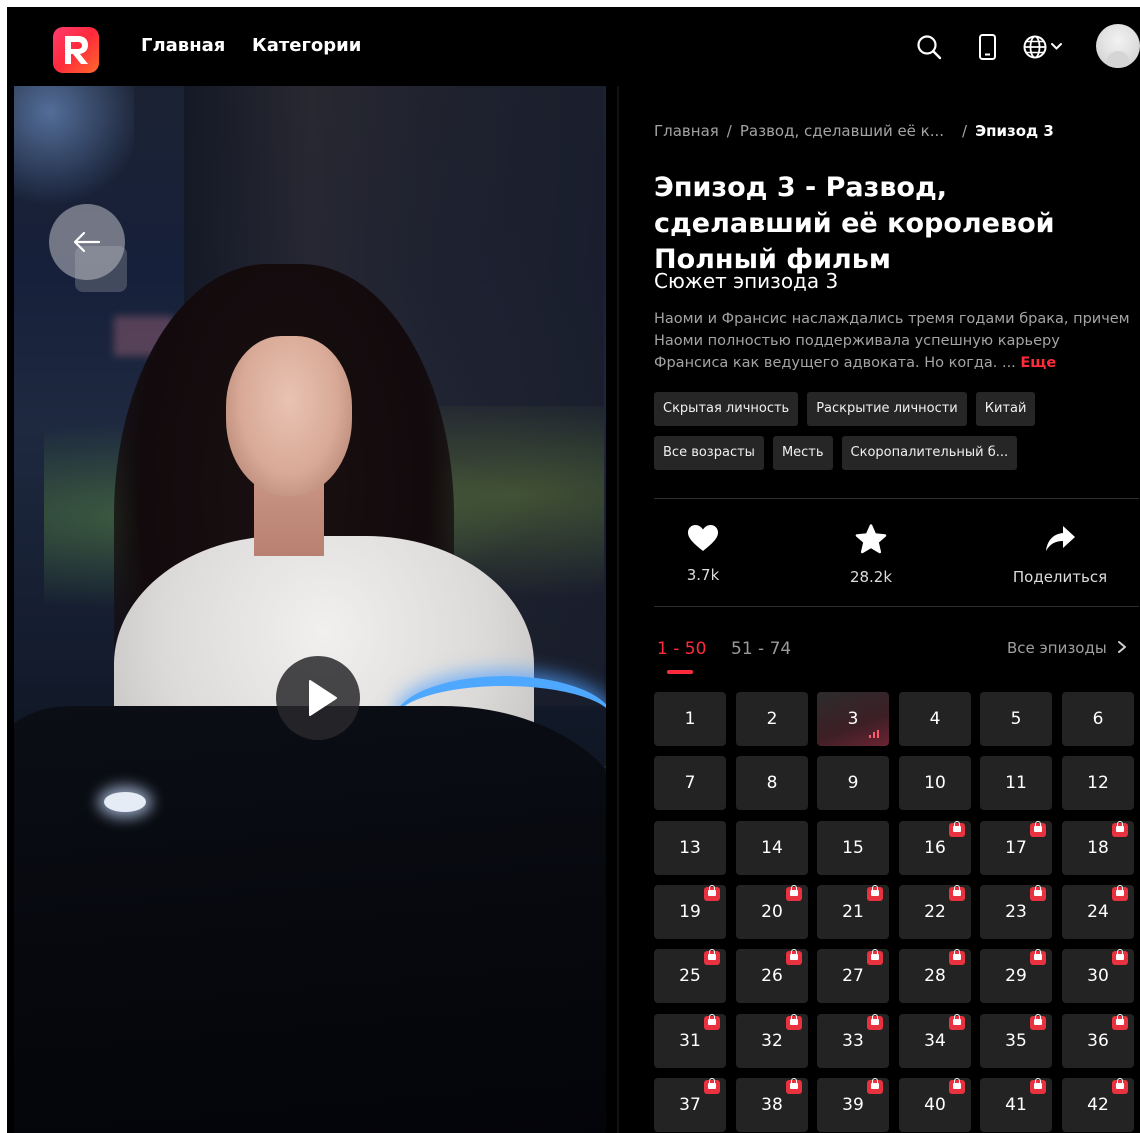 The height and width of the screenshot is (1133, 1140). Describe the element at coordinates (1005, 409) in the screenshot. I see `tag: Китай` at that location.